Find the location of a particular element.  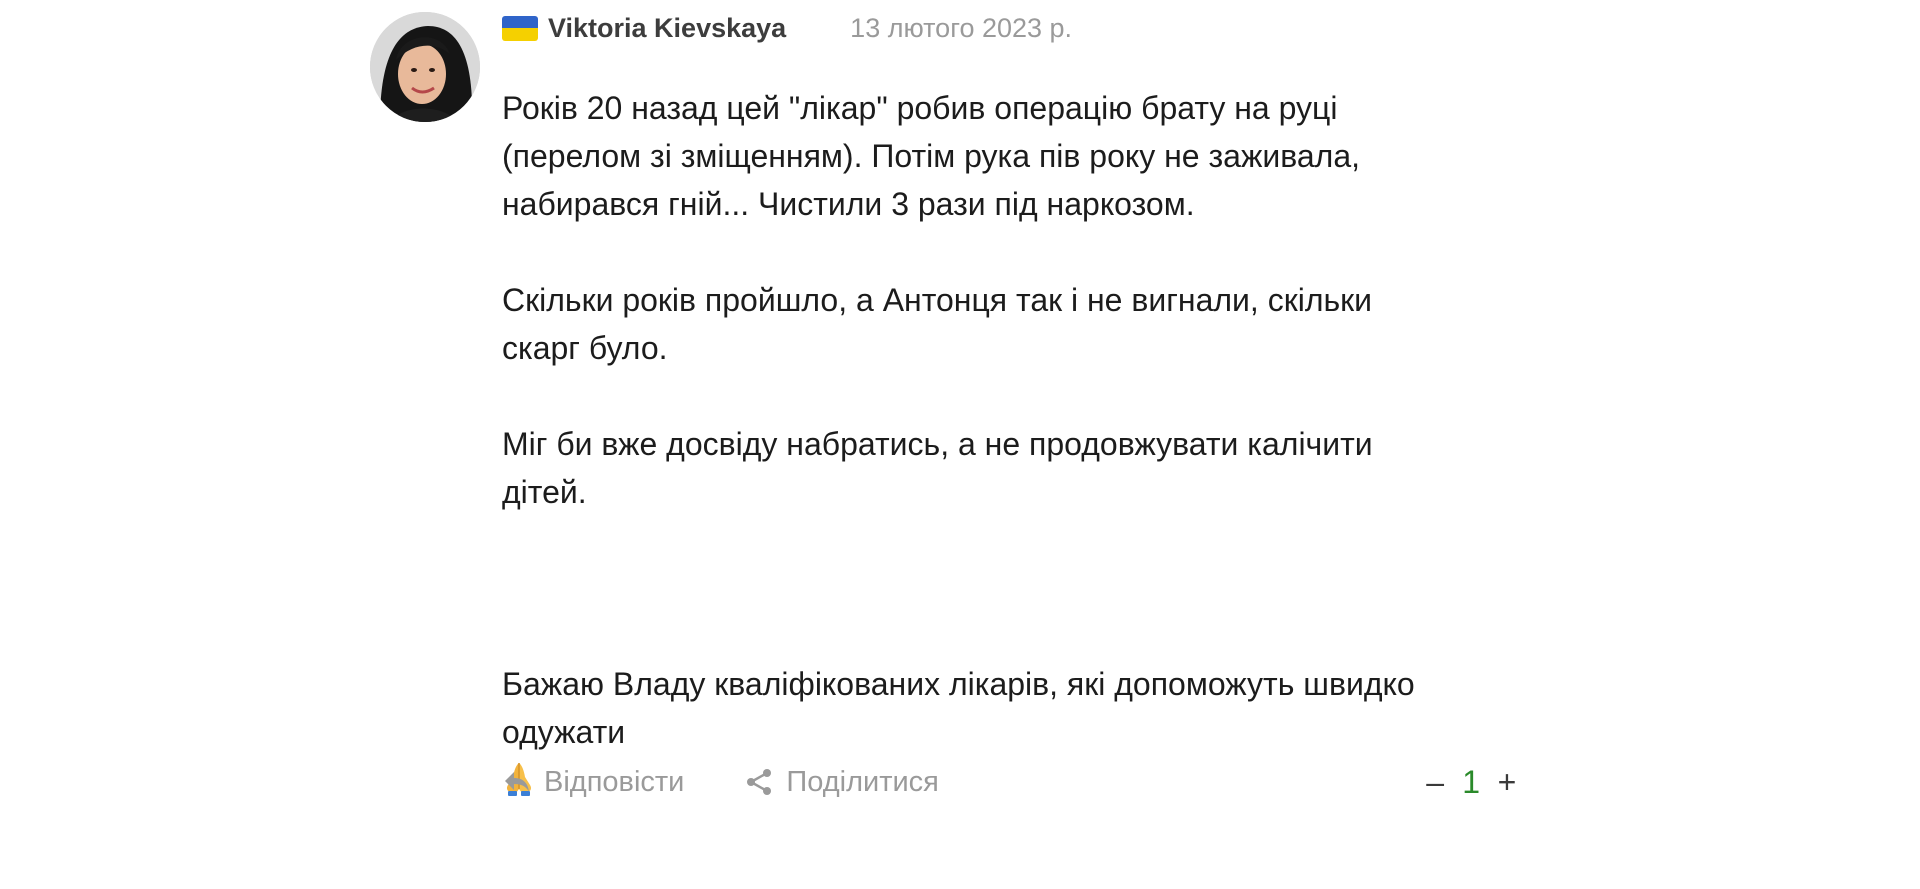

avatar is located at coordinates (425, 67).